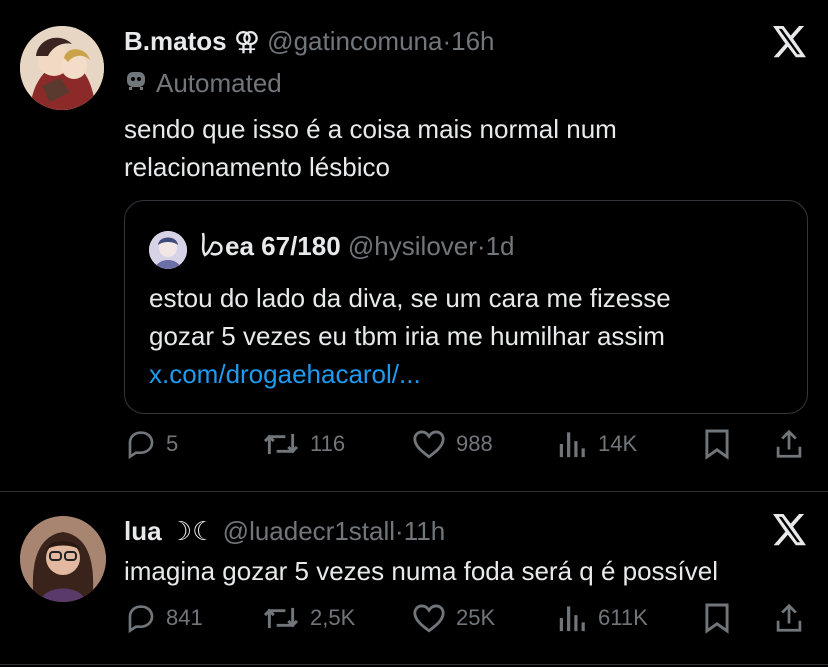 Image resolution: width=828 pixels, height=667 pixels. I want to click on tweet-header: lua ☽☾ @luadecr1stall·11h, so click(284, 531).